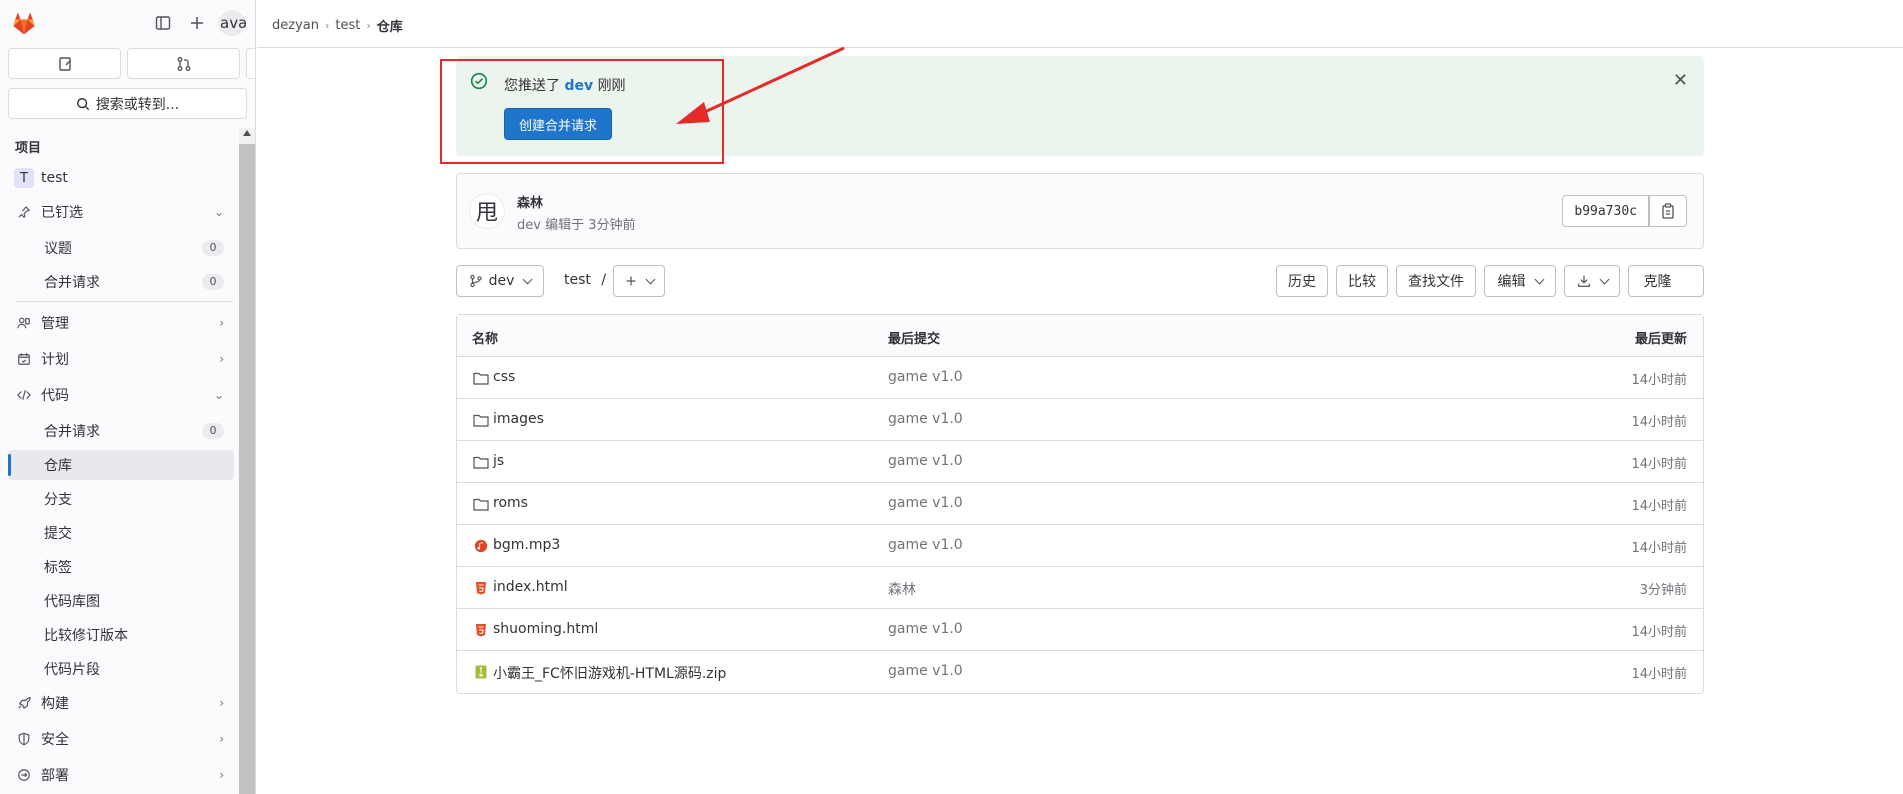 The width and height of the screenshot is (1903, 794). I want to click on commit-author: 森林, so click(530, 201).